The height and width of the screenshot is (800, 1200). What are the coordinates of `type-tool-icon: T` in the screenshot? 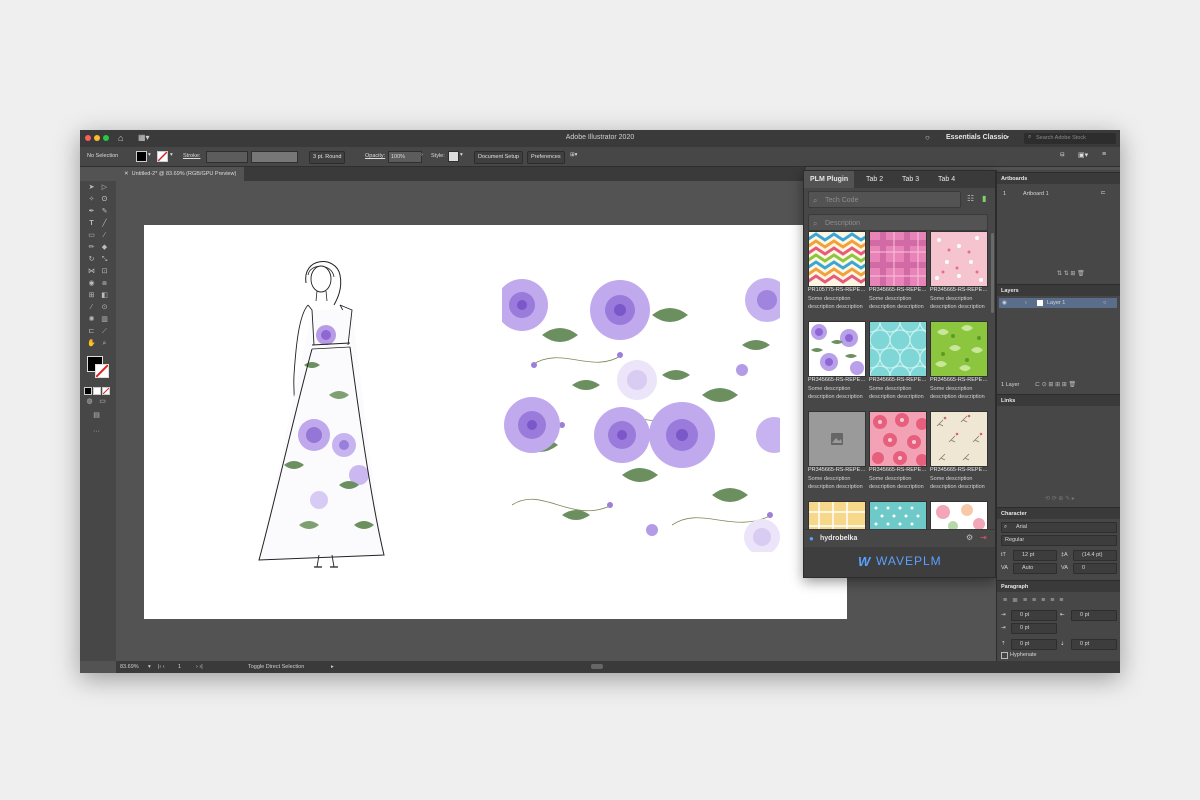 It's located at (91, 223).